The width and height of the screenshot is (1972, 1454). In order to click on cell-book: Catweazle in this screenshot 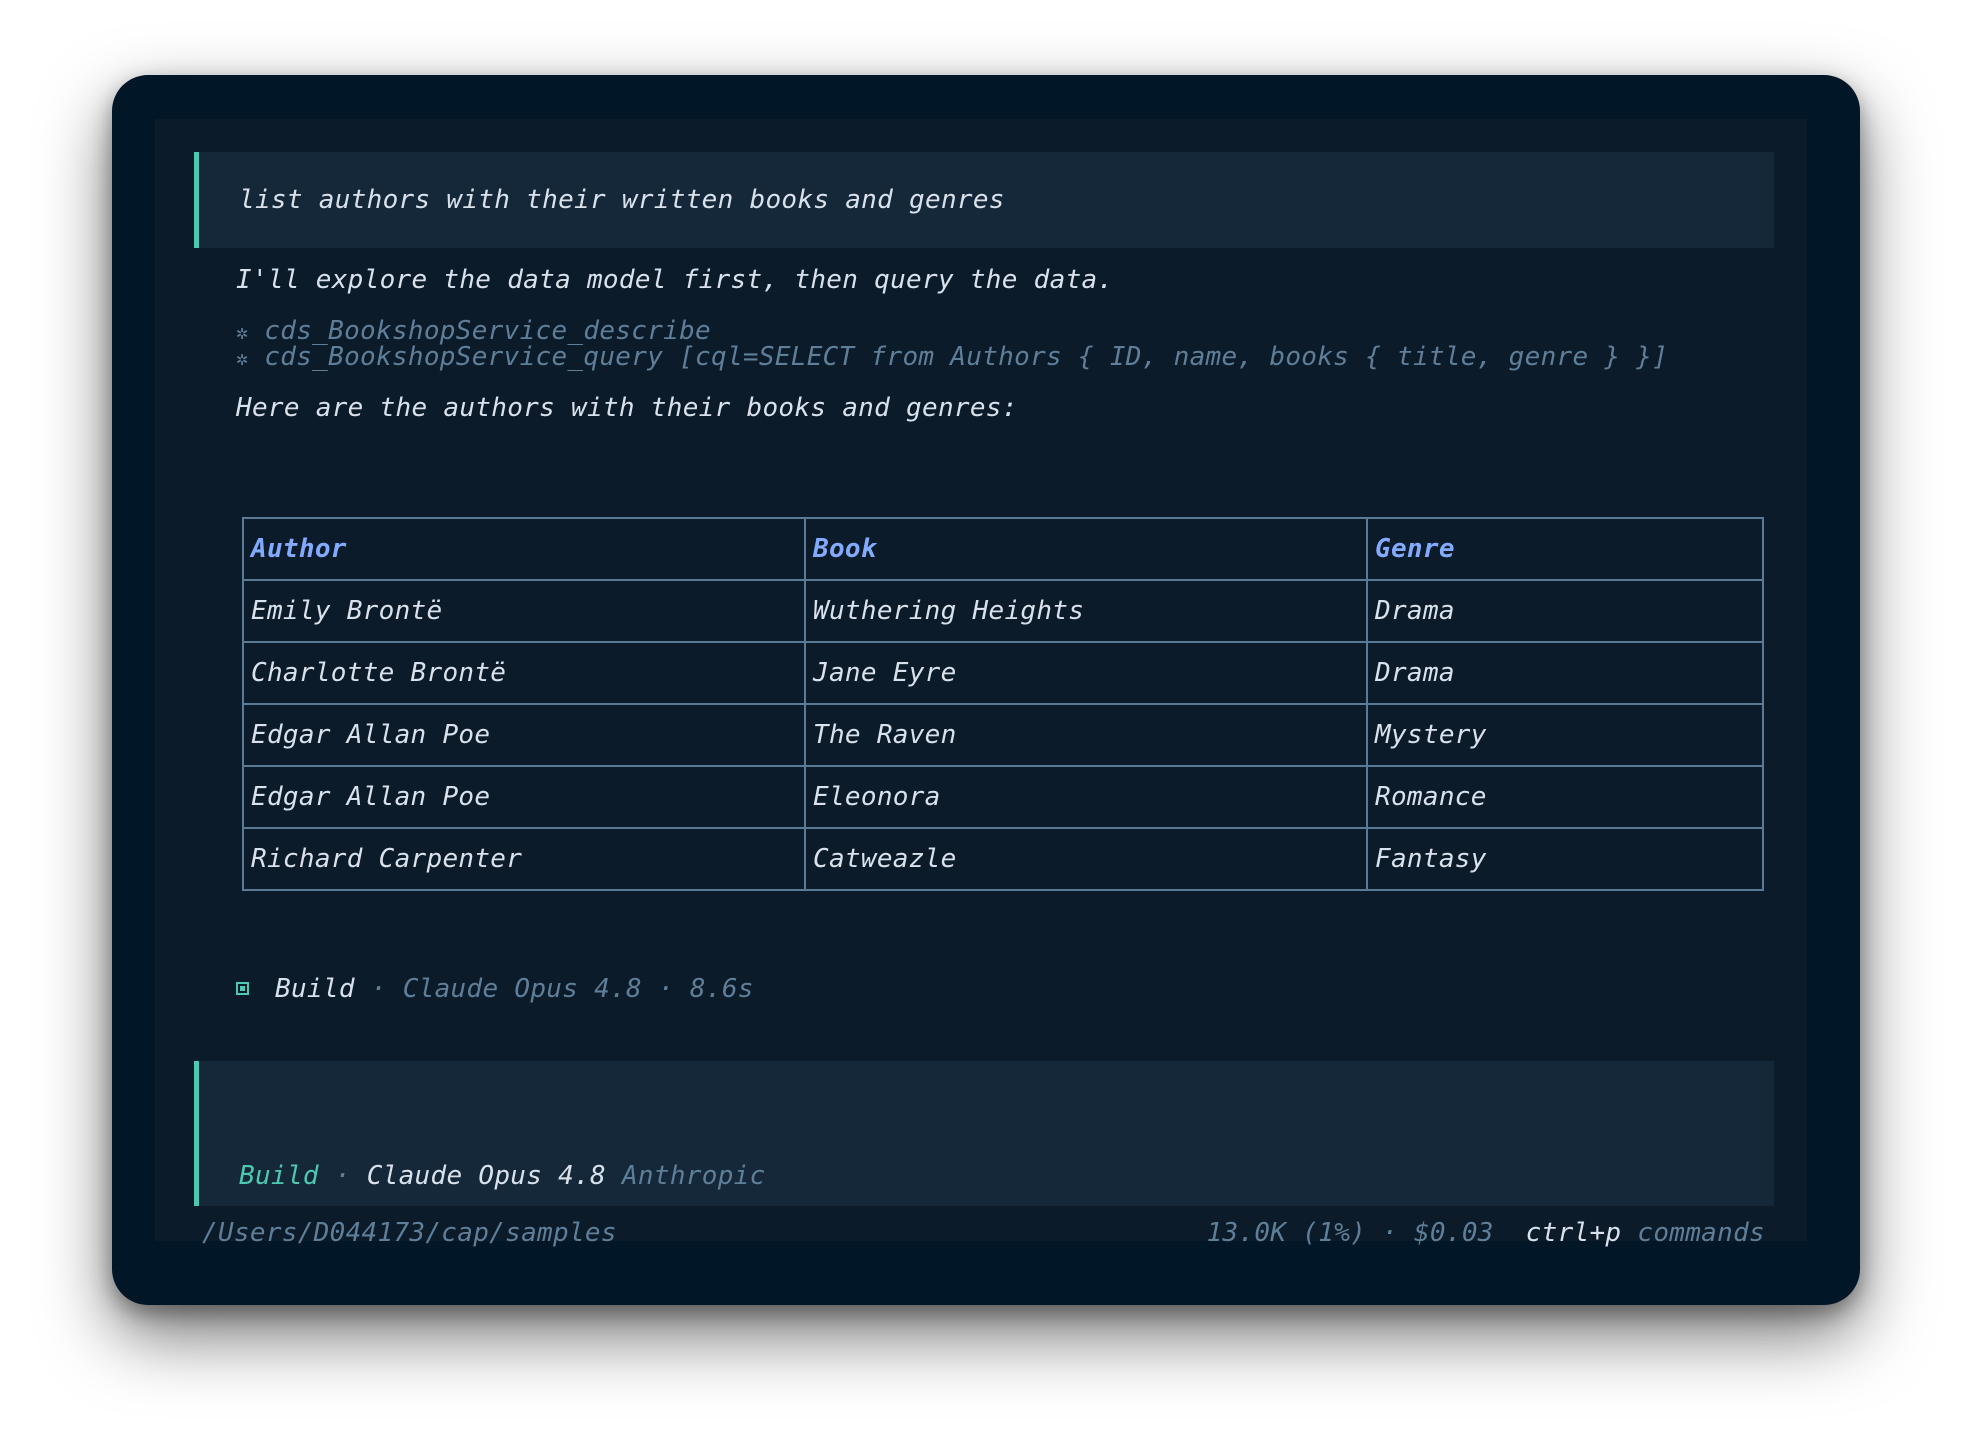, I will do `click(1086, 859)`.